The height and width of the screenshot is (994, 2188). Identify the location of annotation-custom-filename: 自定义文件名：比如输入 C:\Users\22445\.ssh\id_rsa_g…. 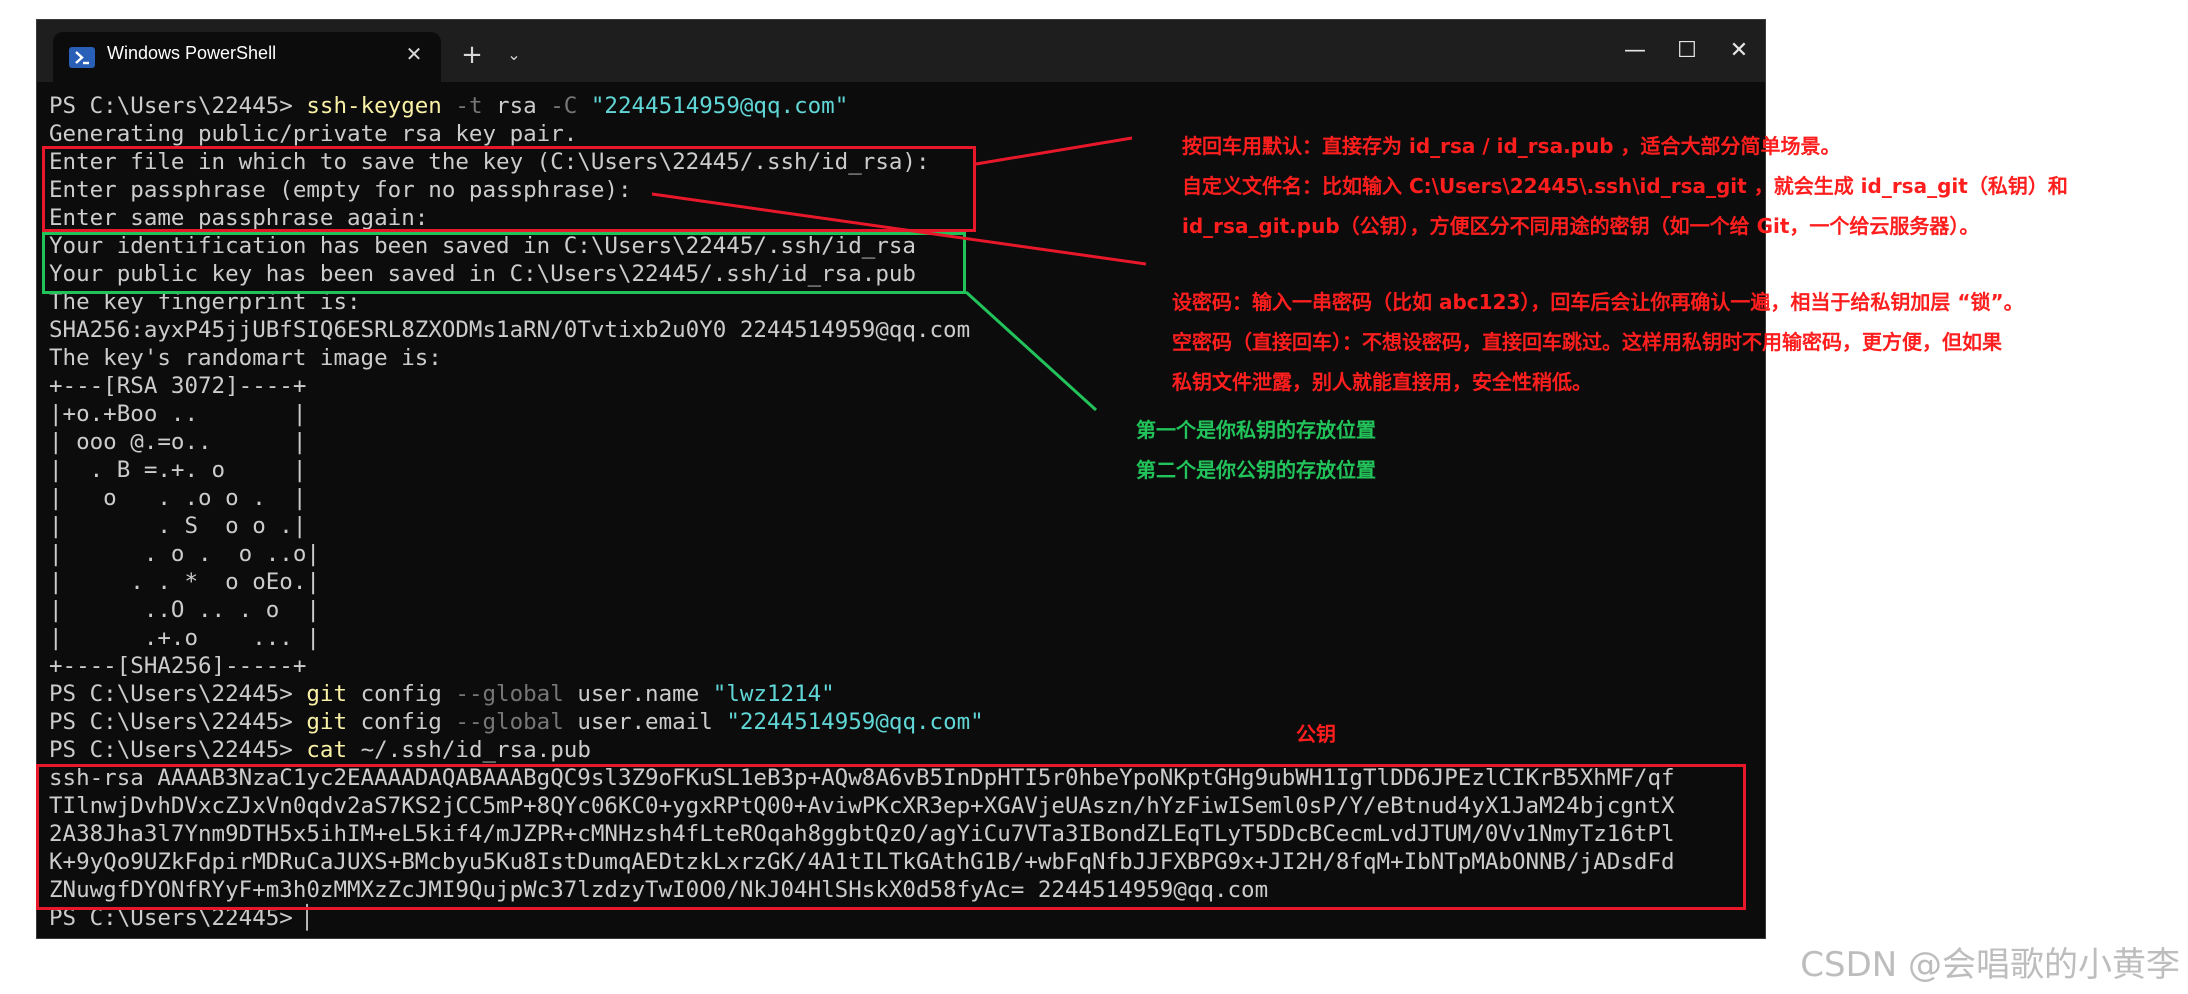
(1625, 186).